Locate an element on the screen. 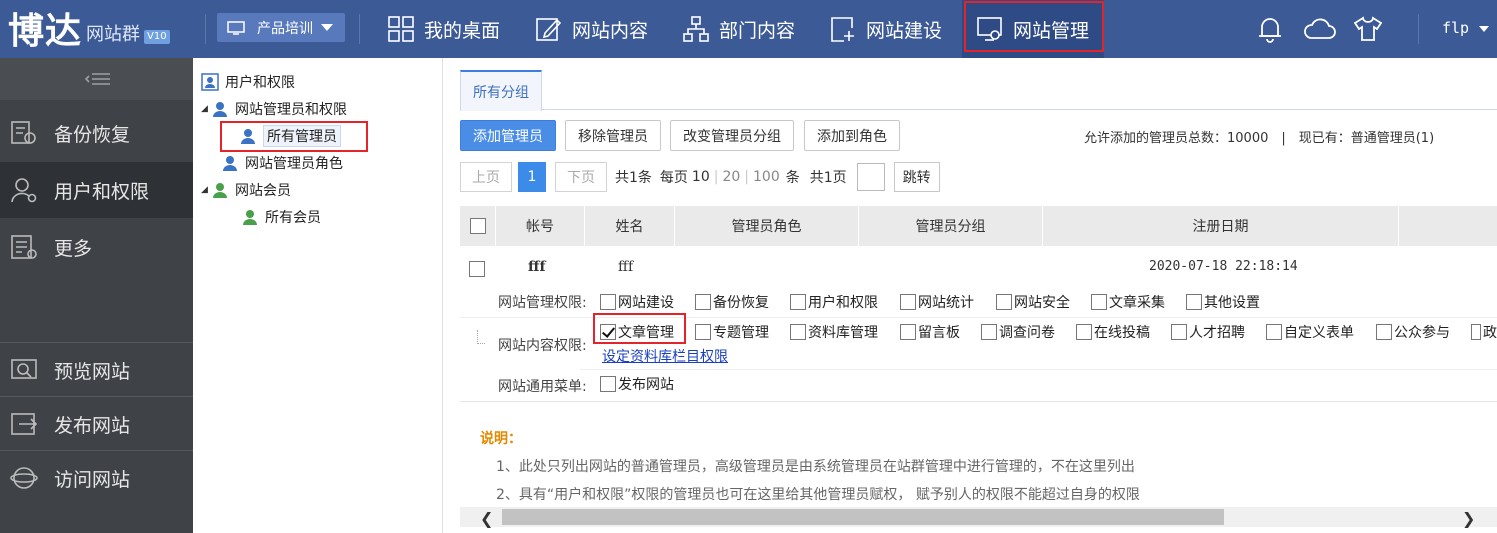  logo: 博达 网站群 V10 is located at coordinates (89, 29).